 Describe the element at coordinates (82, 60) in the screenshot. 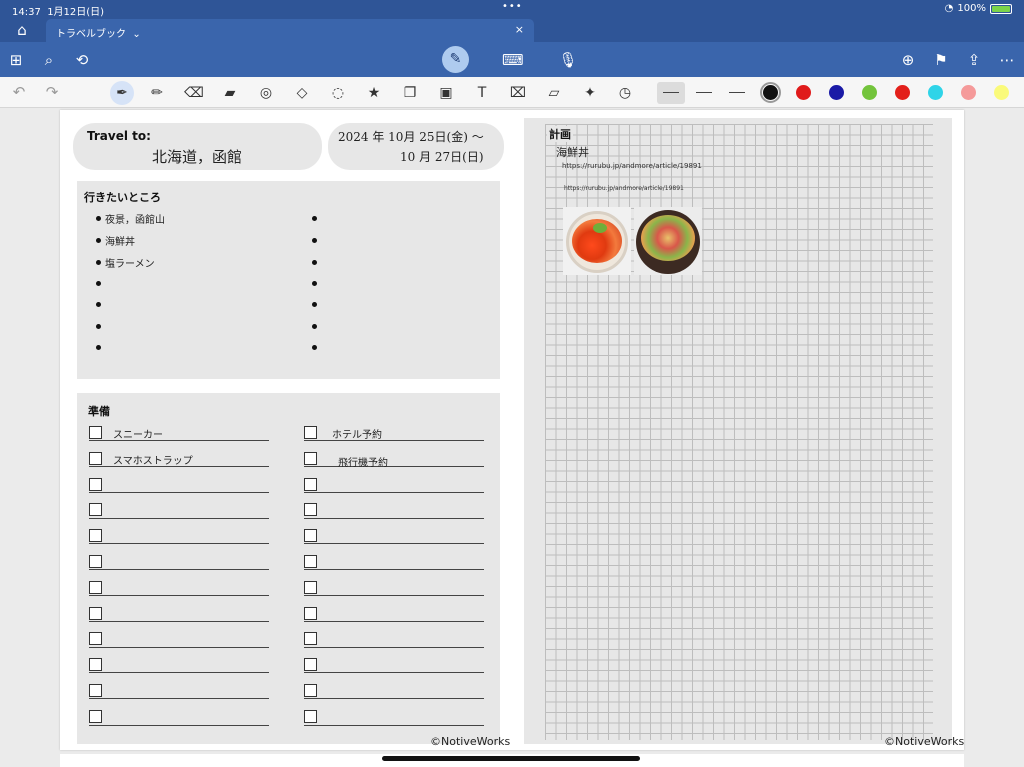

I see `lasso-select-icon: ⟲` at that location.